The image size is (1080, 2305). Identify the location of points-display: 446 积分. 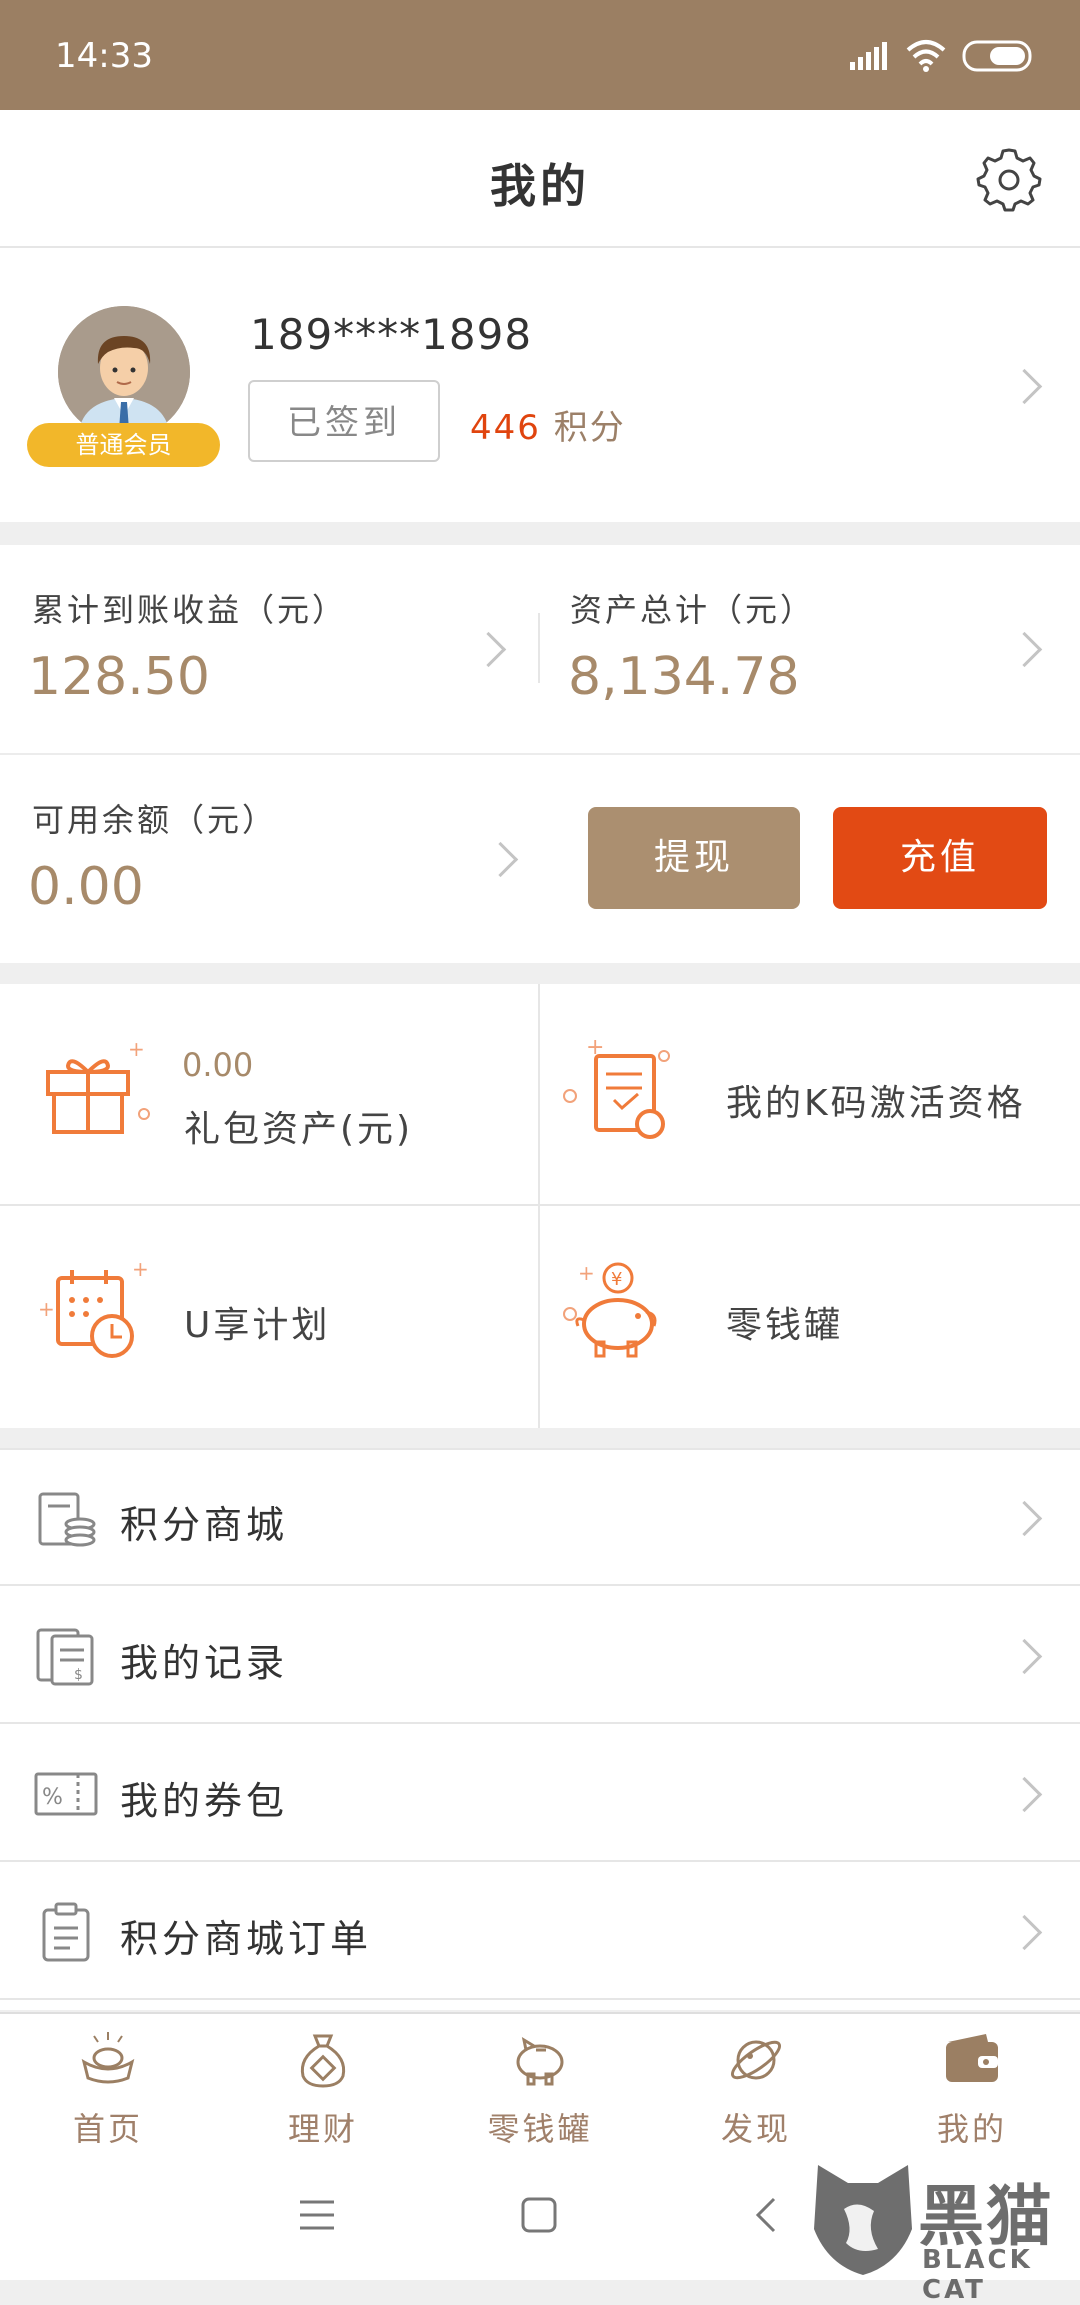
(548, 424).